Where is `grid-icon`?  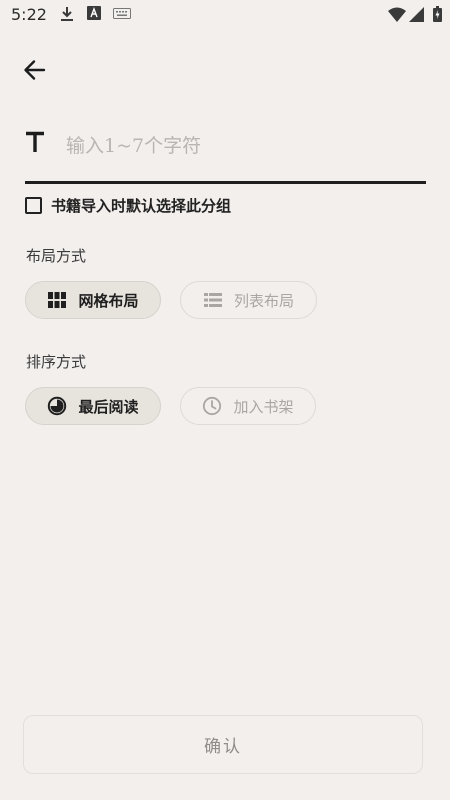
grid-icon is located at coordinates (57, 300).